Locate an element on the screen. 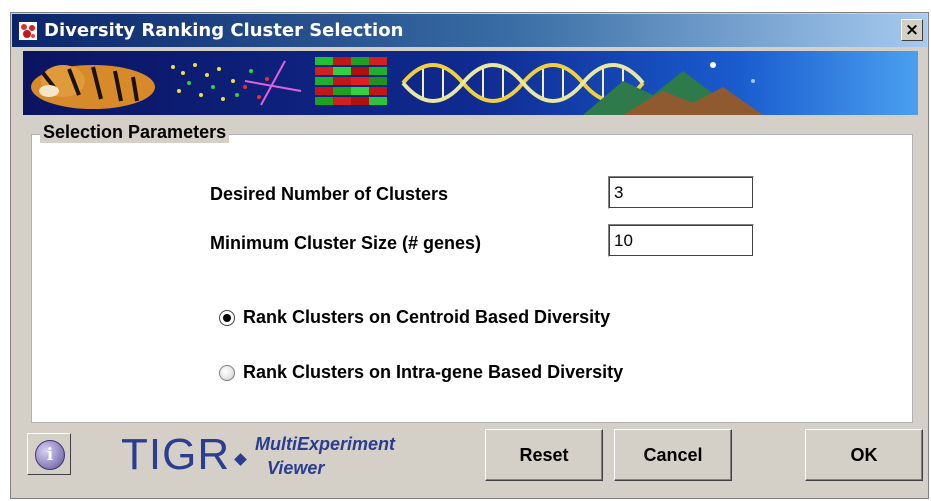 The width and height of the screenshot is (931, 501). close-icon: × is located at coordinates (912, 30).